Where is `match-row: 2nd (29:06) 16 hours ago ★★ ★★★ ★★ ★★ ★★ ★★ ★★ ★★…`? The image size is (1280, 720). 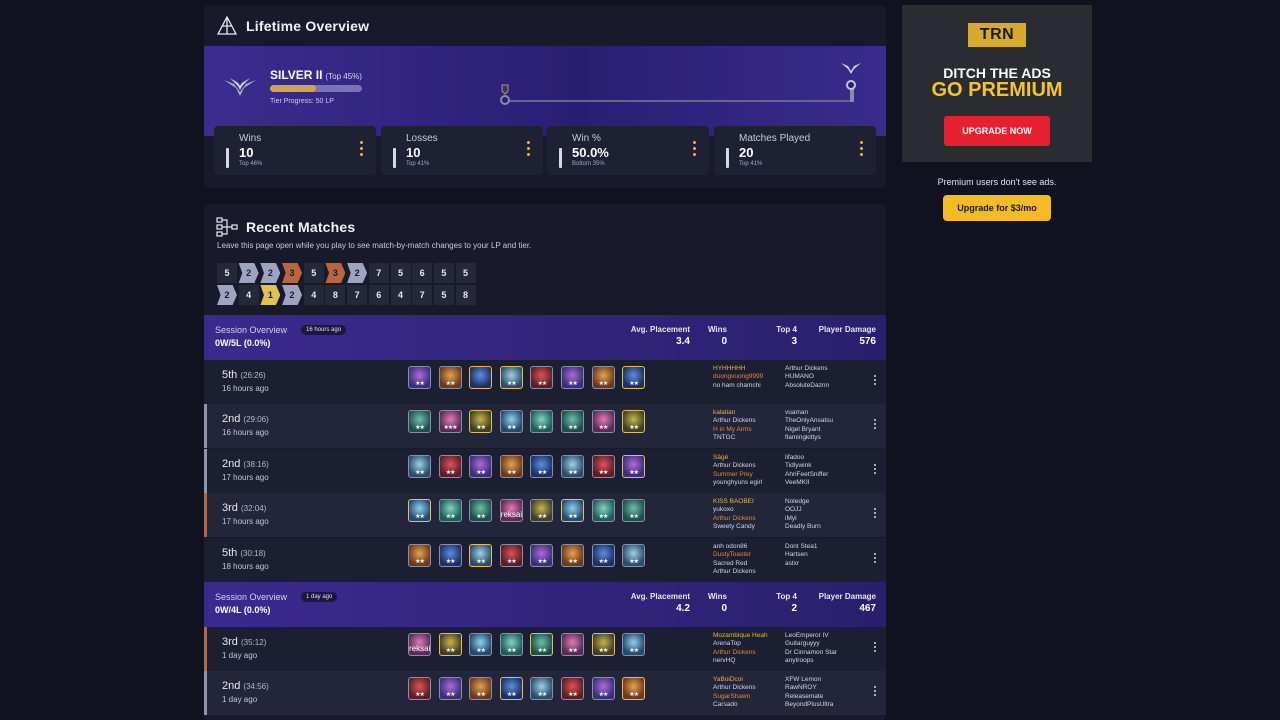 match-row: 2nd (29:06) 16 hours ago ★★ ★★★ ★★ ★★ ★★ ★★ ★★ ★★… is located at coordinates (545, 426).